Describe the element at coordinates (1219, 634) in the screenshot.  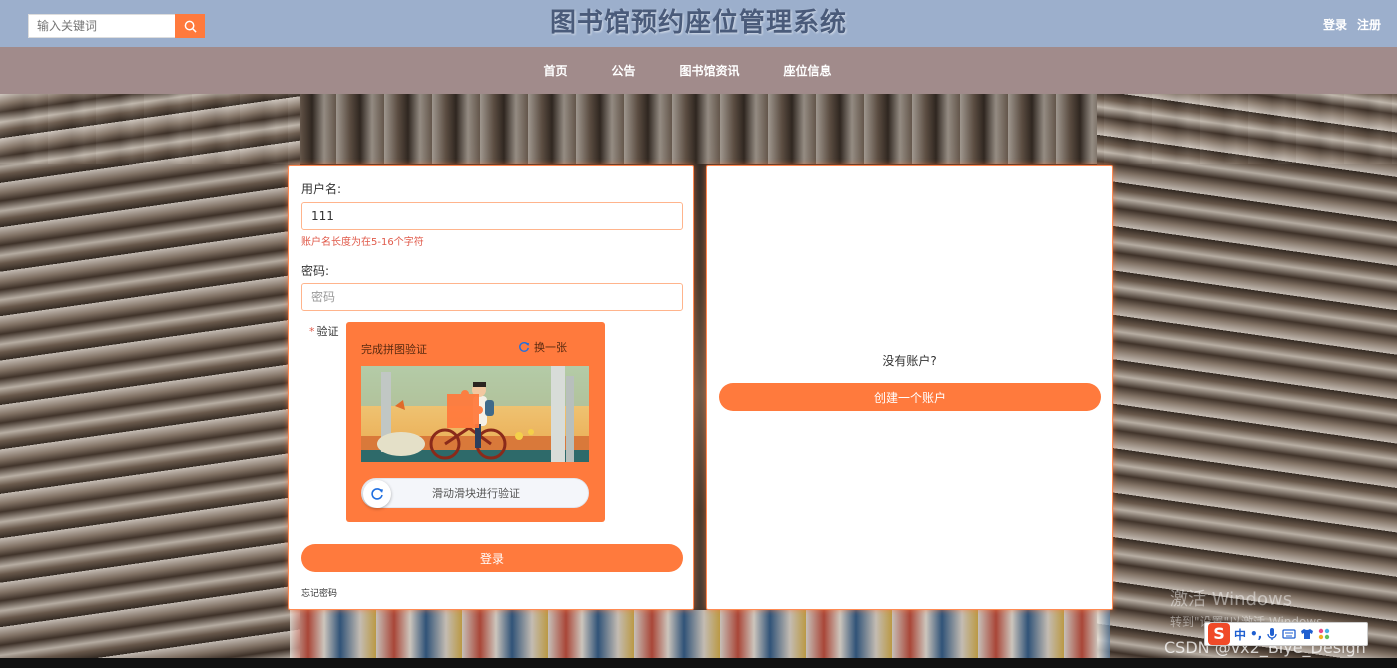
I see `sogou-logo-icon: S` at that location.